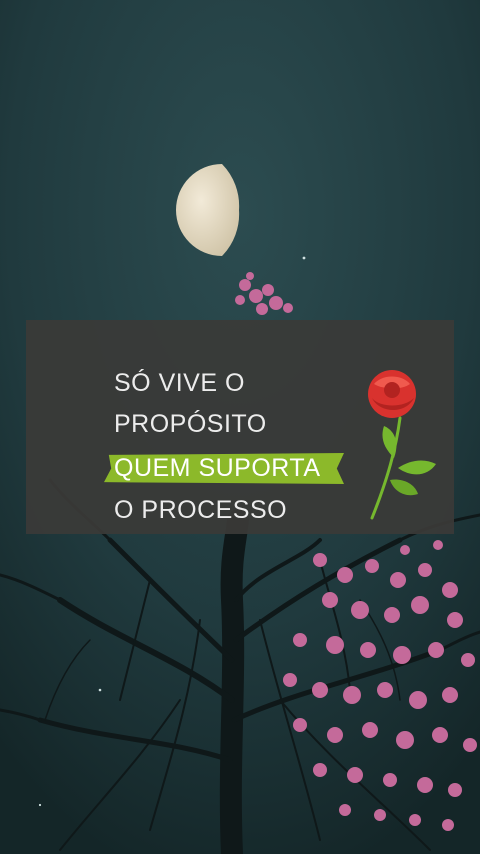 Image resolution: width=480 pixels, height=854 pixels. I want to click on quote-line-2: PROPÓSITO, so click(190, 424).